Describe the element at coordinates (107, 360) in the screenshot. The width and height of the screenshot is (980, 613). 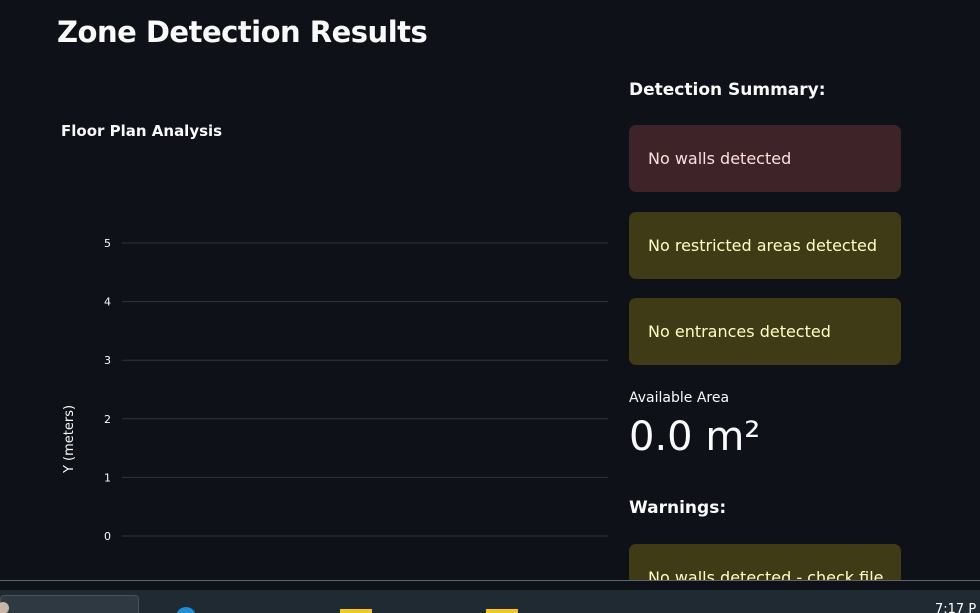
I see `y-tick-label-3: 3` at that location.